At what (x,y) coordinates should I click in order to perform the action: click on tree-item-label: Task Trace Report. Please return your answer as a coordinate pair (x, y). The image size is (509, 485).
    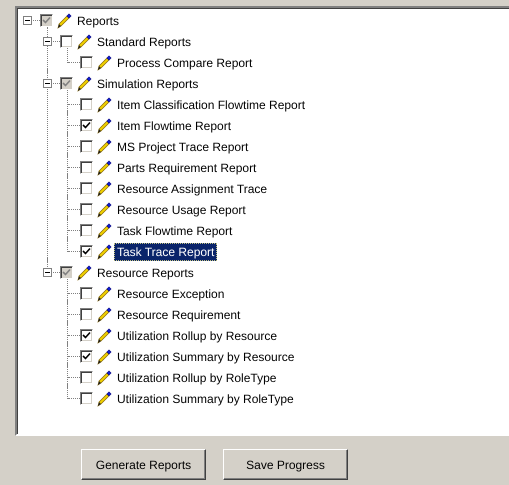
    Looking at the image, I should click on (166, 251).